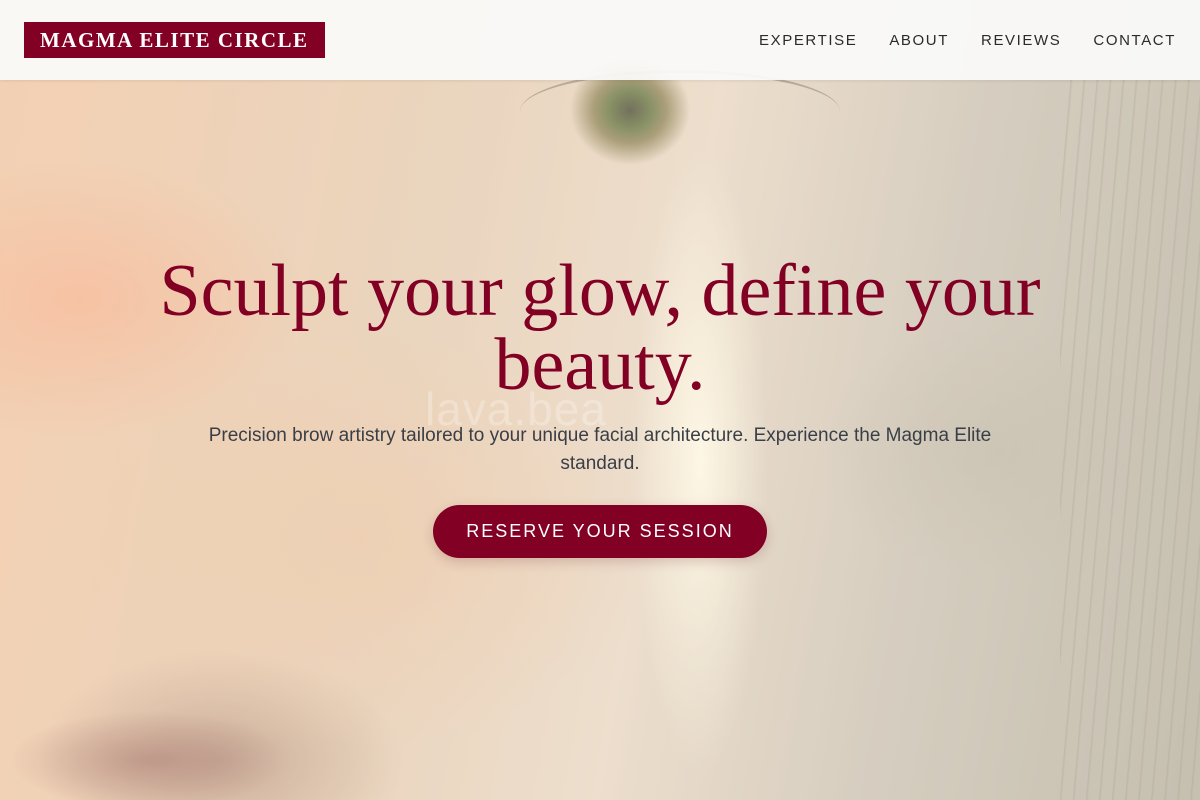 This screenshot has height=800, width=1200. Describe the element at coordinates (808, 40) in the screenshot. I see `nav-link-expertise: EXPERTISE` at that location.